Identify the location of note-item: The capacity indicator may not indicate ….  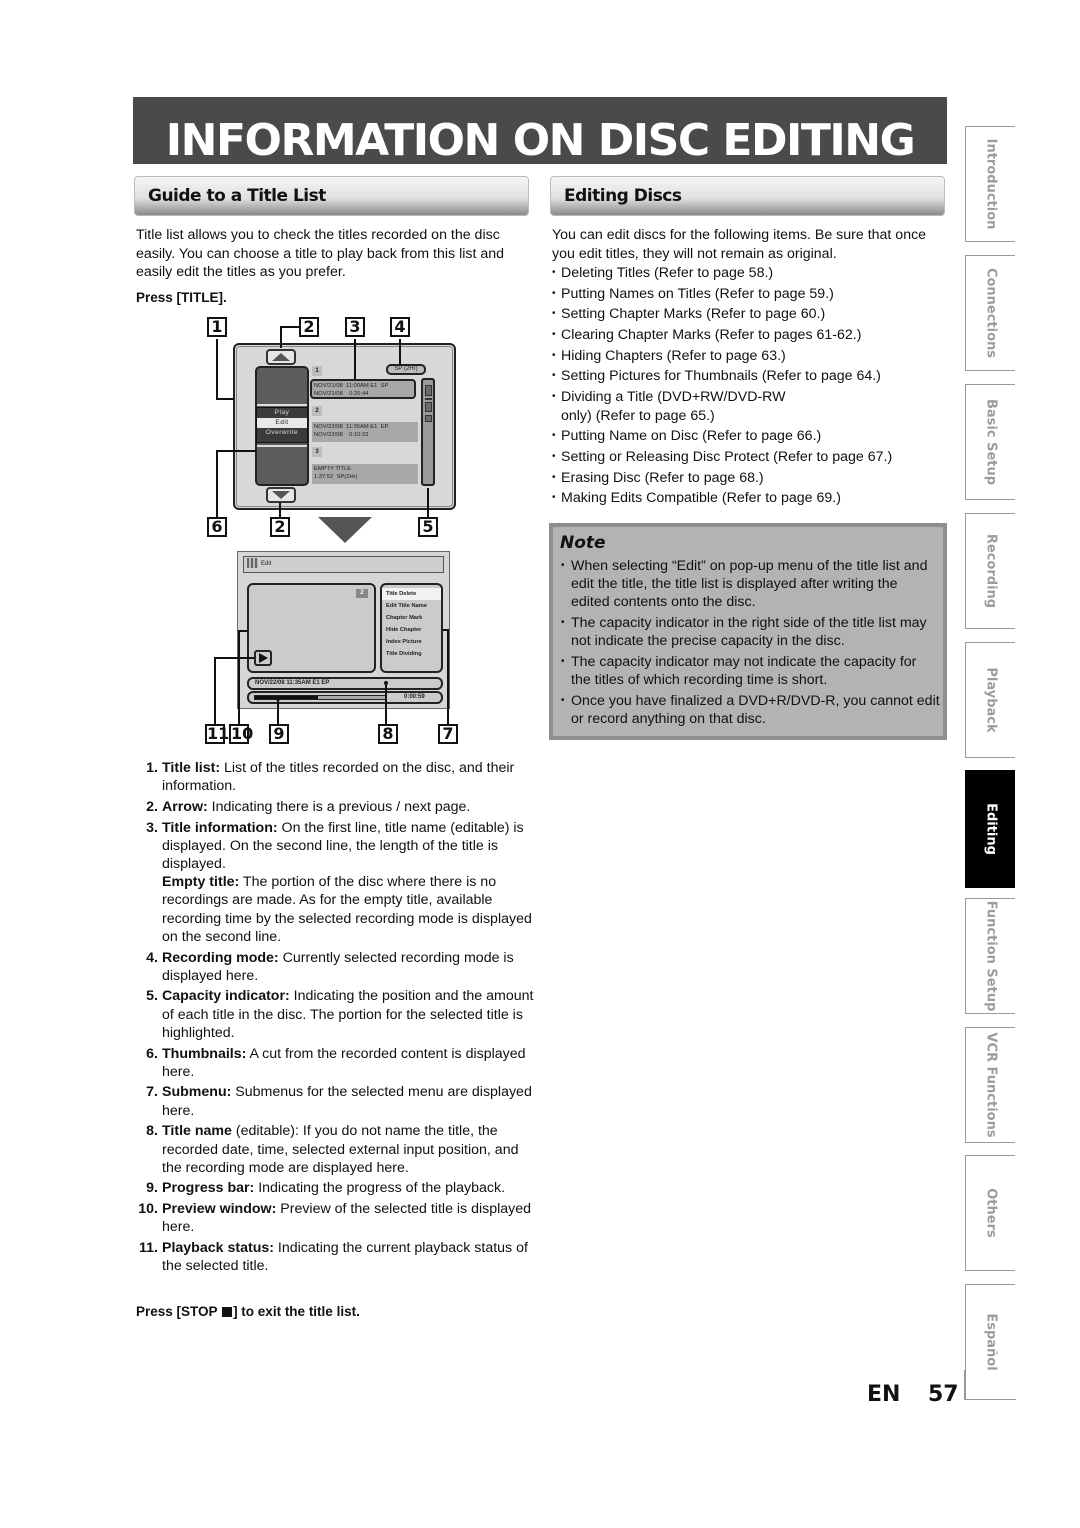
(750, 671).